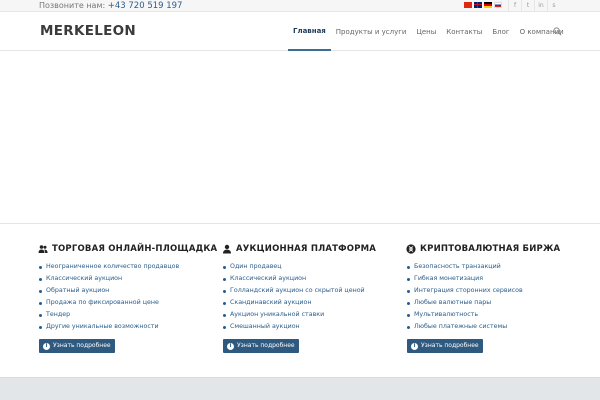 The width and height of the screenshot is (600, 400). I want to click on language-switcher, so click(483, 5).